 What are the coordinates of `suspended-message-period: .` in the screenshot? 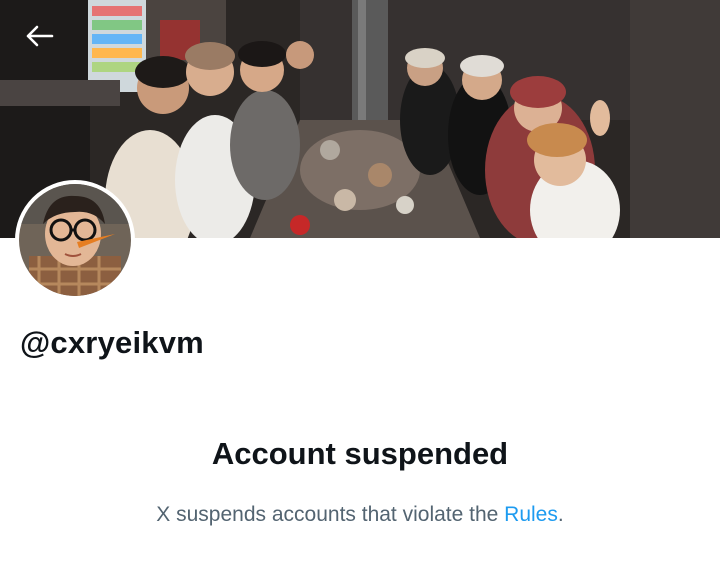 It's located at (560, 514).